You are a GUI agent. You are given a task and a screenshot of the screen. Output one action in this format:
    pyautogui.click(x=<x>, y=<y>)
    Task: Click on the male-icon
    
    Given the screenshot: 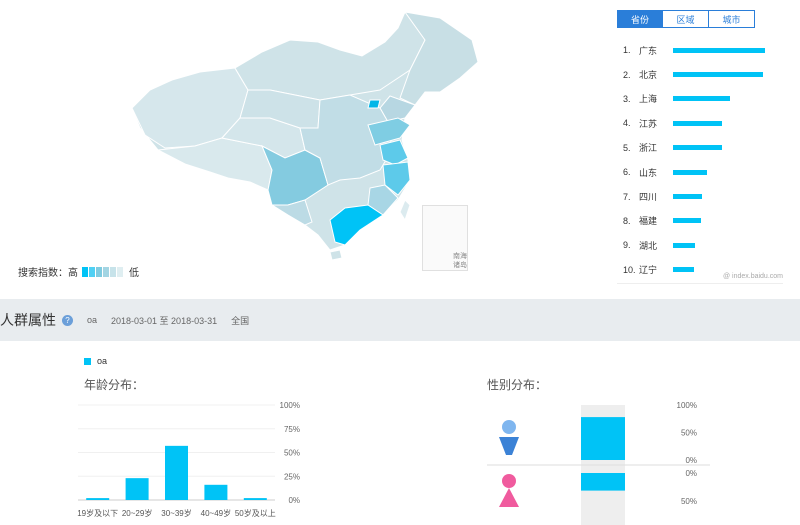 What is the action you would take?
    pyautogui.click(x=509, y=437)
    